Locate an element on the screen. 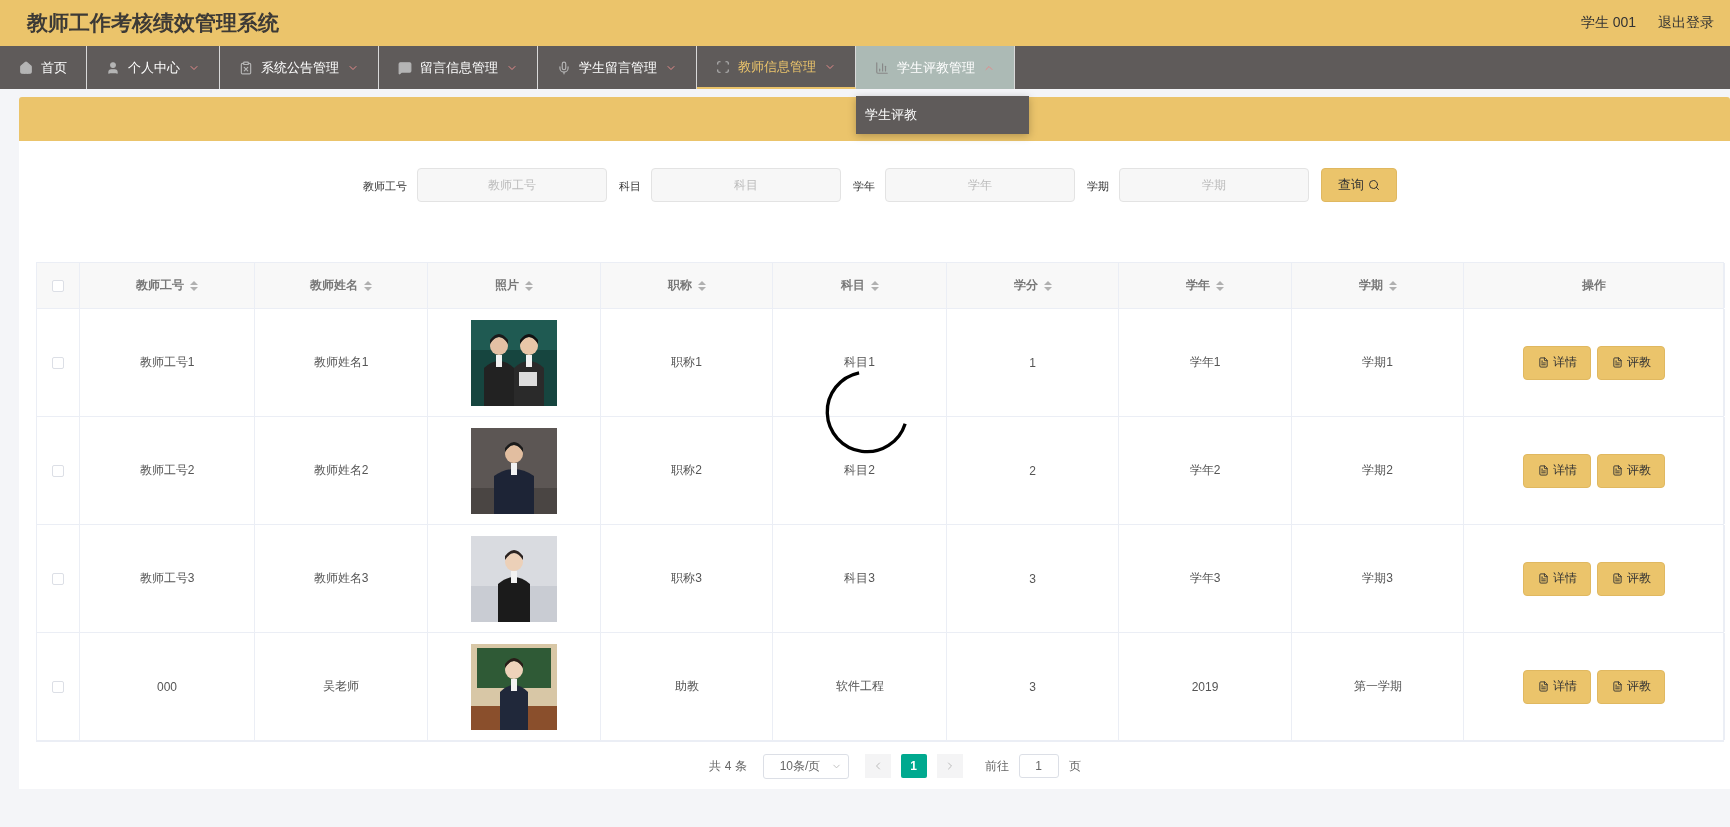  microphone-icon is located at coordinates (564, 67).